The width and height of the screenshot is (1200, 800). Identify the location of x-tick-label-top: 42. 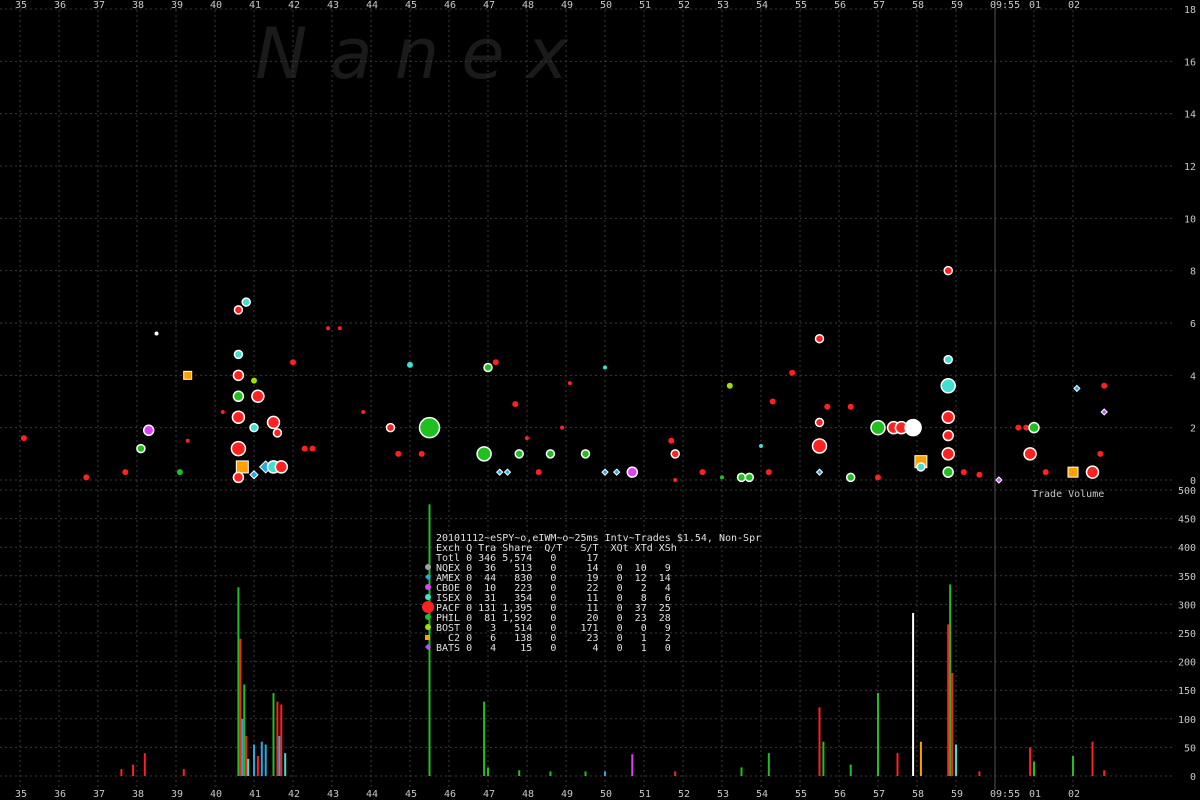
(294, 5).